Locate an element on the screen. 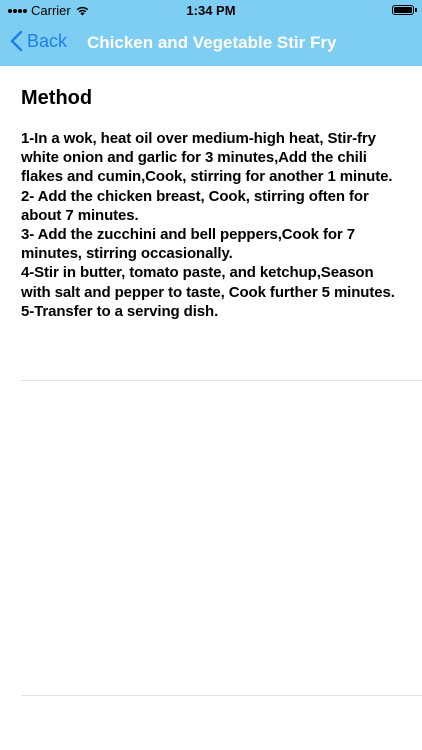 The image size is (422, 750). status-time: 1:34 PM is located at coordinates (211, 10).